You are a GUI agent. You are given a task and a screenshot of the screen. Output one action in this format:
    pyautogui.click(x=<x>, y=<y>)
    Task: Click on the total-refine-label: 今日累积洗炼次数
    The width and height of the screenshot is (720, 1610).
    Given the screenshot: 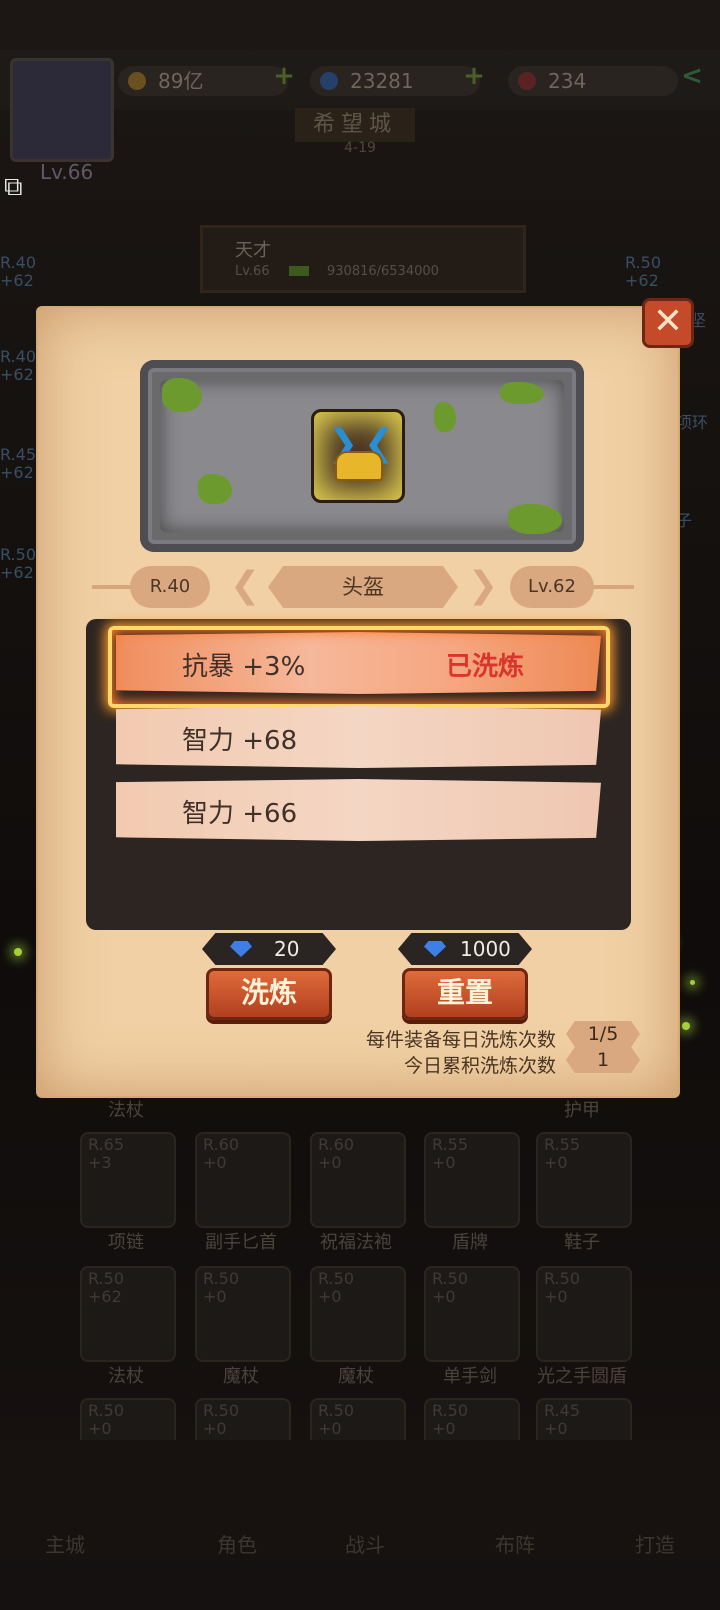 What is the action you would take?
    pyautogui.click(x=479, y=1066)
    